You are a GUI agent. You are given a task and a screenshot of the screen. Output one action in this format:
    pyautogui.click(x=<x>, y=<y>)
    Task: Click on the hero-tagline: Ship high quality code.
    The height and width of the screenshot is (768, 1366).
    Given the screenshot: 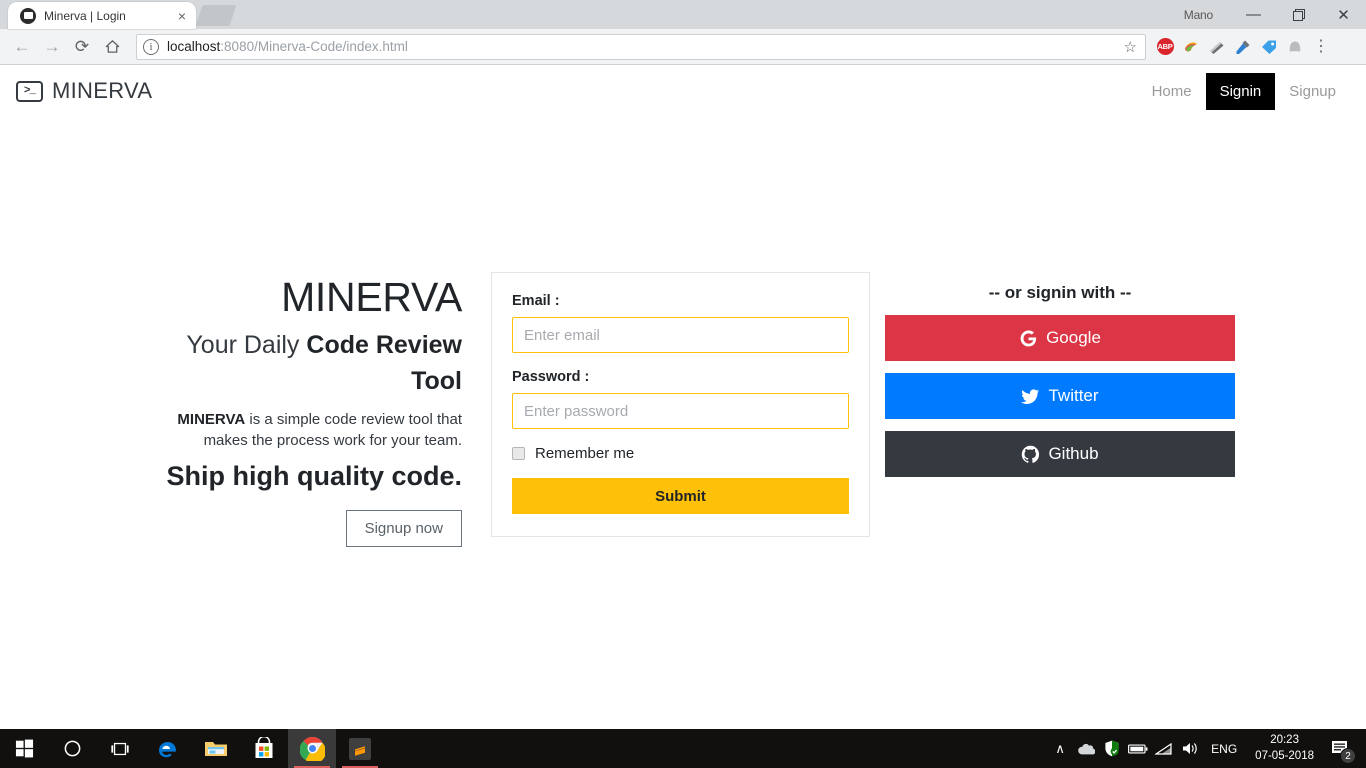 What is the action you would take?
    pyautogui.click(x=314, y=476)
    